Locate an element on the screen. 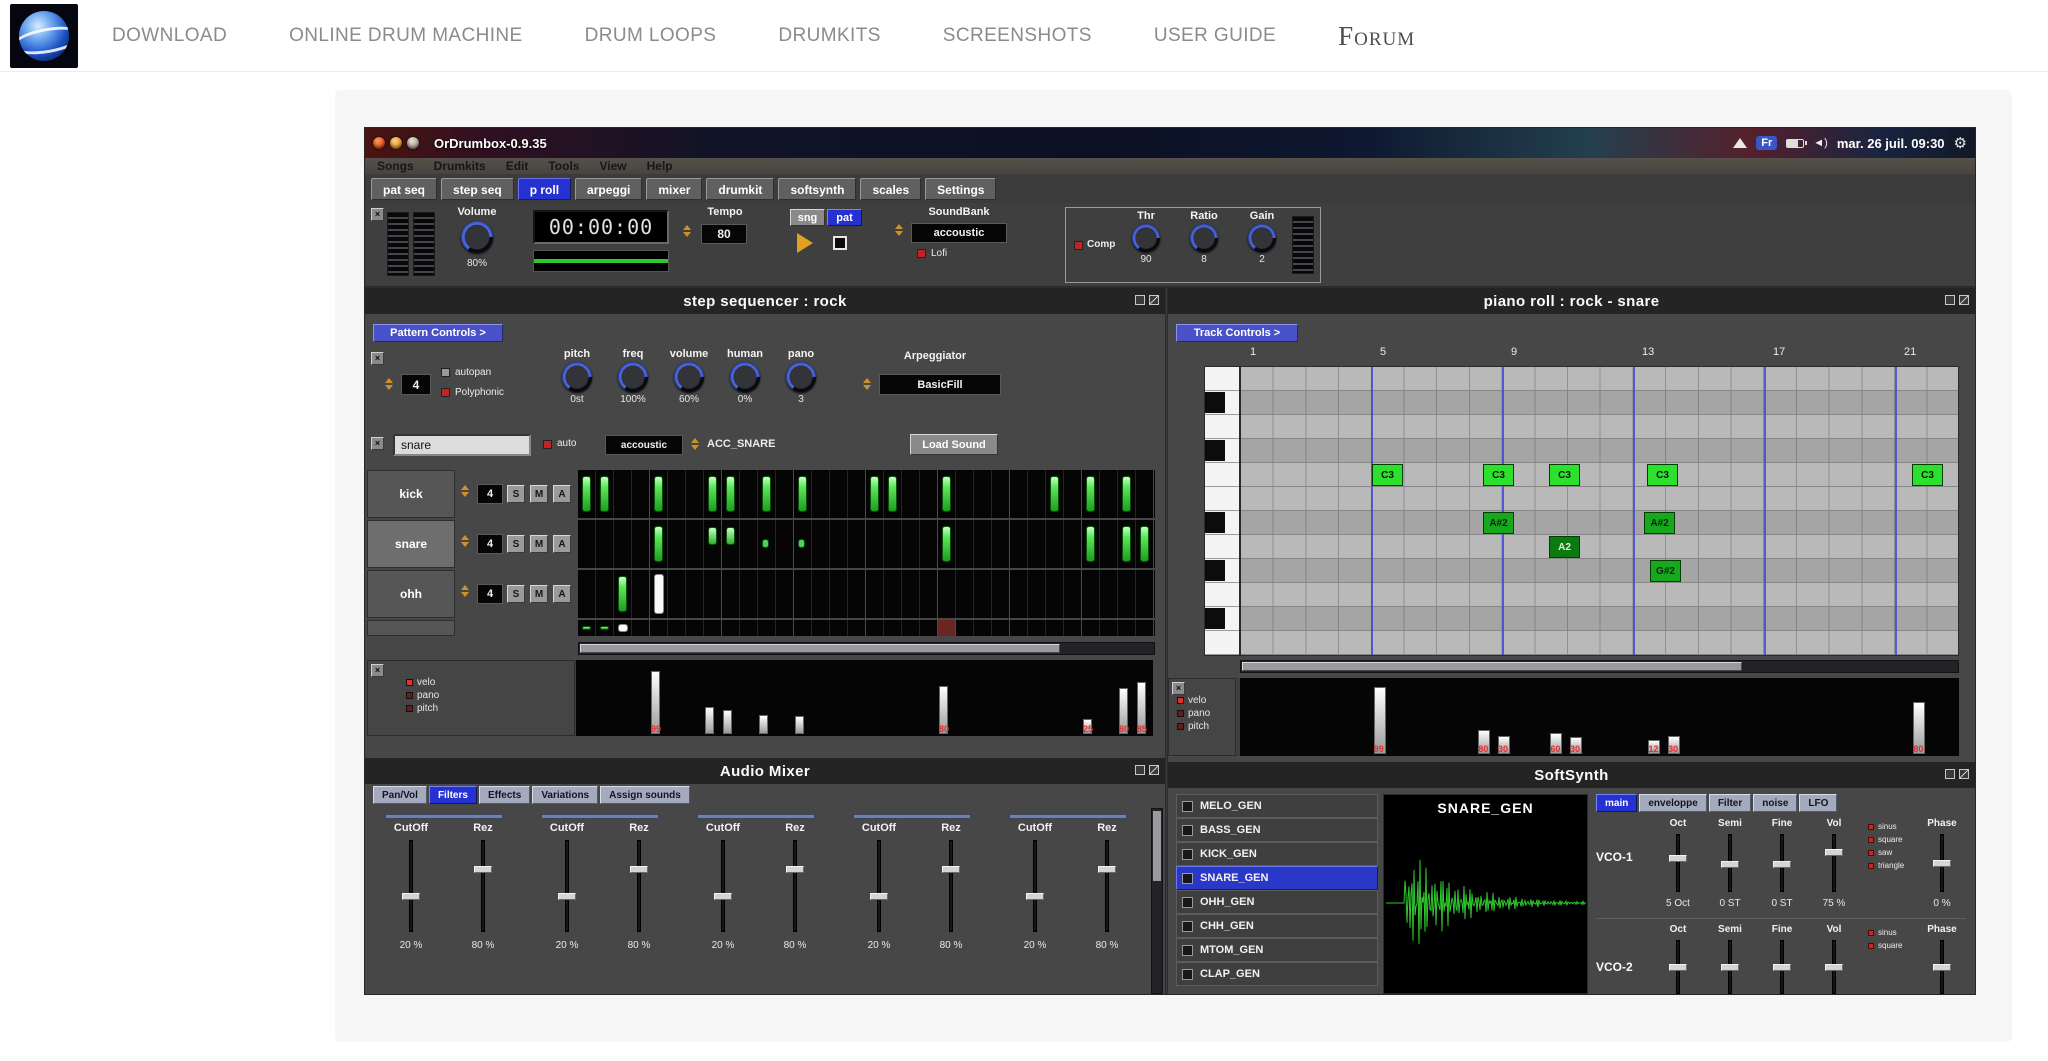 Image resolution: width=2048 pixels, height=1061 pixels. velocity-bars: 99 80 25 80 85 is located at coordinates (864, 698).